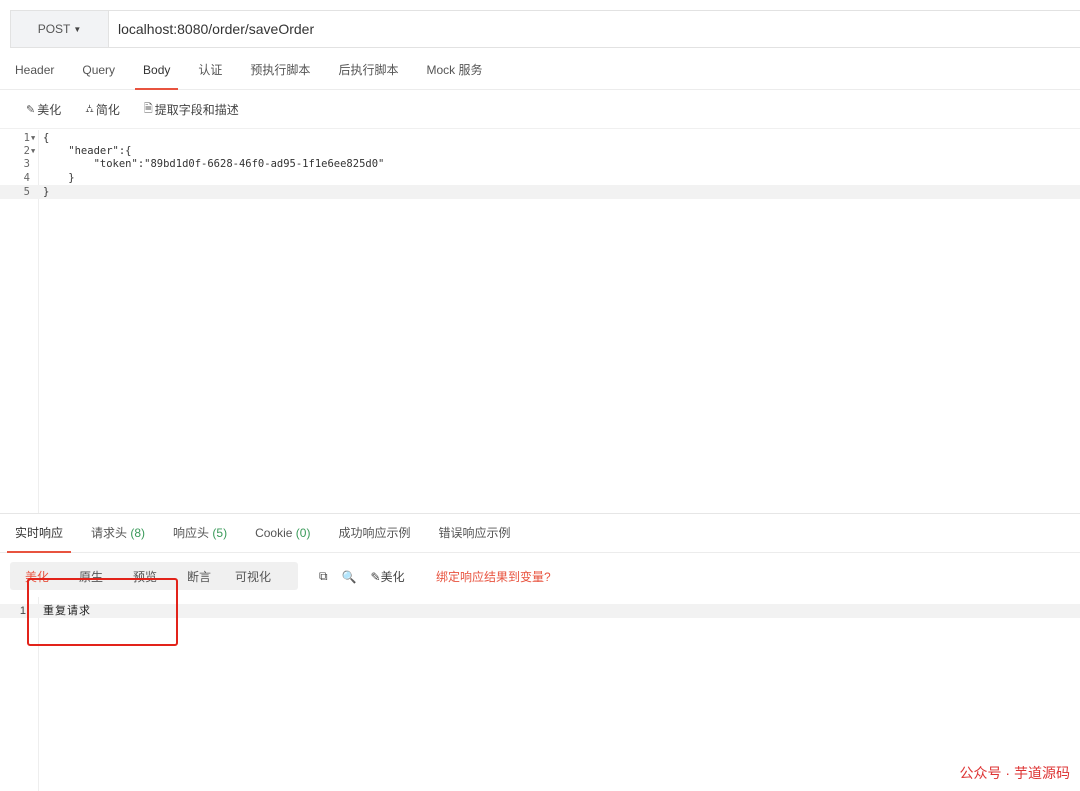 The width and height of the screenshot is (1080, 791). Describe the element at coordinates (26, 192) in the screenshot. I see `line-number: 5` at that location.